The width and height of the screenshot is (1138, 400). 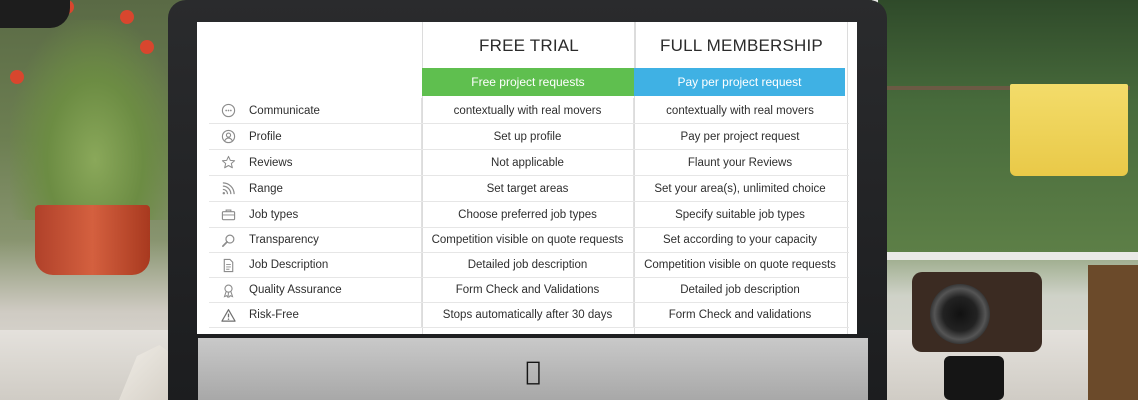 What do you see at coordinates (295, 290) in the screenshot?
I see `feature-label: Quality Assurance` at bounding box center [295, 290].